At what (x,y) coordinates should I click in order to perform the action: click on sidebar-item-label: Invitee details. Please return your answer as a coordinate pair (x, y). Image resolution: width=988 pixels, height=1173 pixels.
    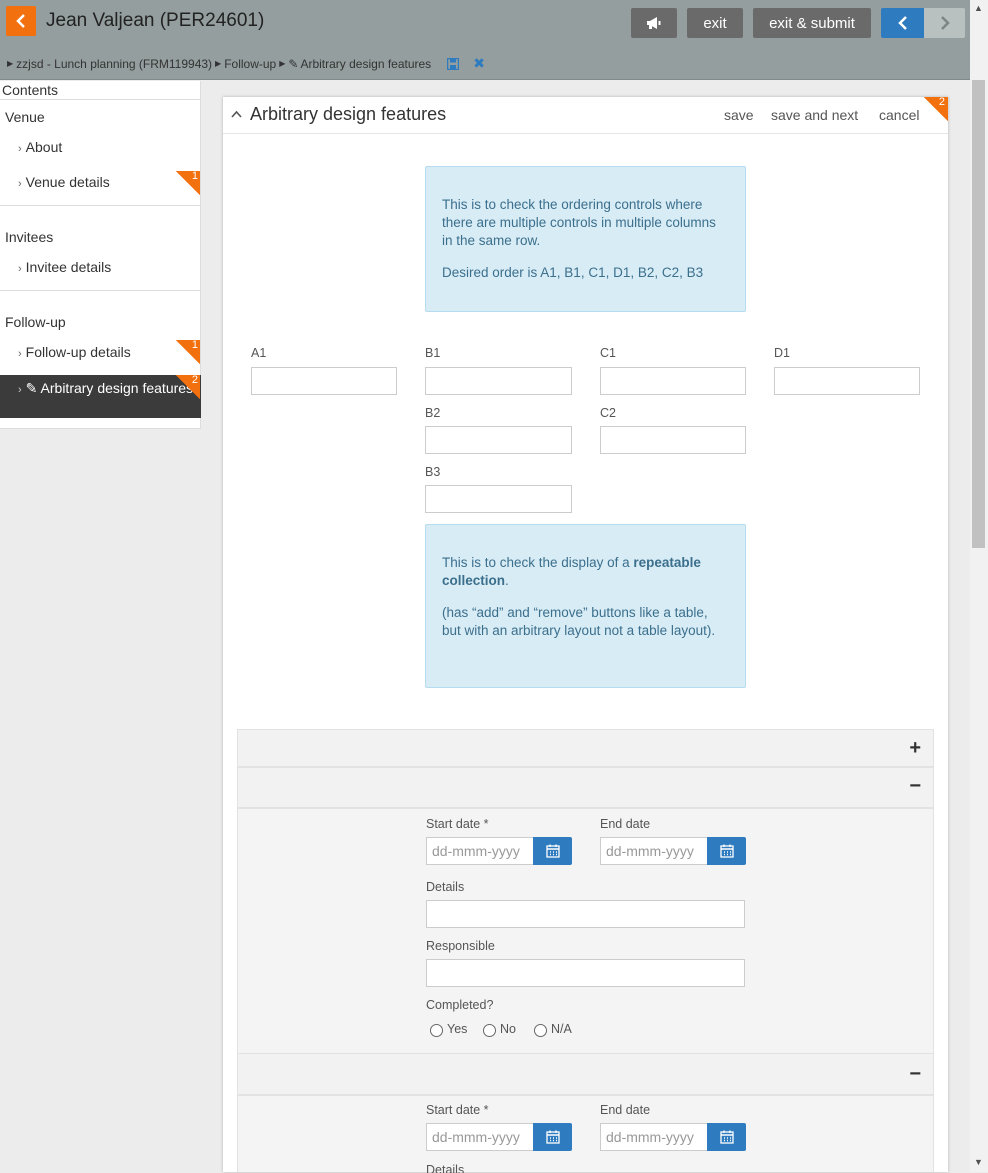
    Looking at the image, I should click on (68, 267).